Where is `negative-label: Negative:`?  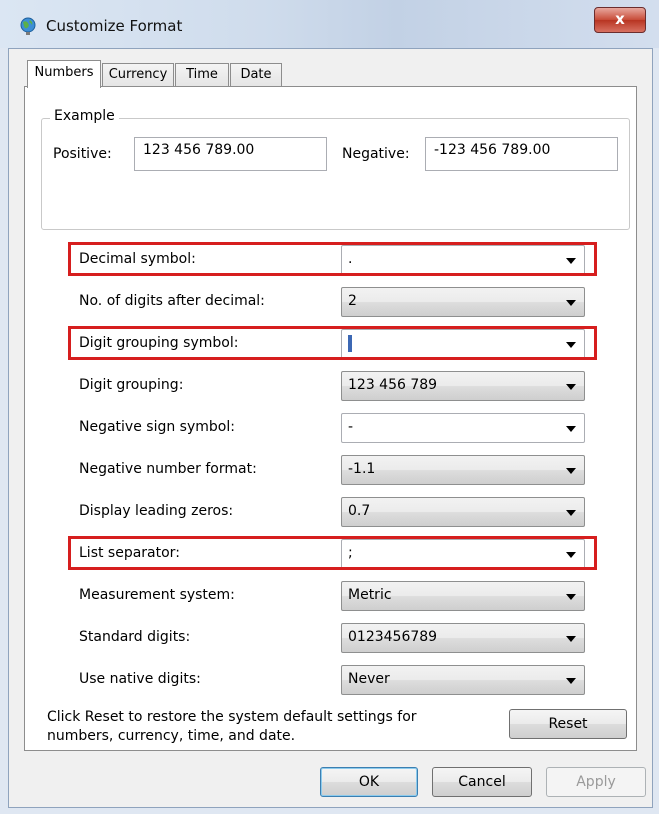
negative-label: Negative: is located at coordinates (376, 154).